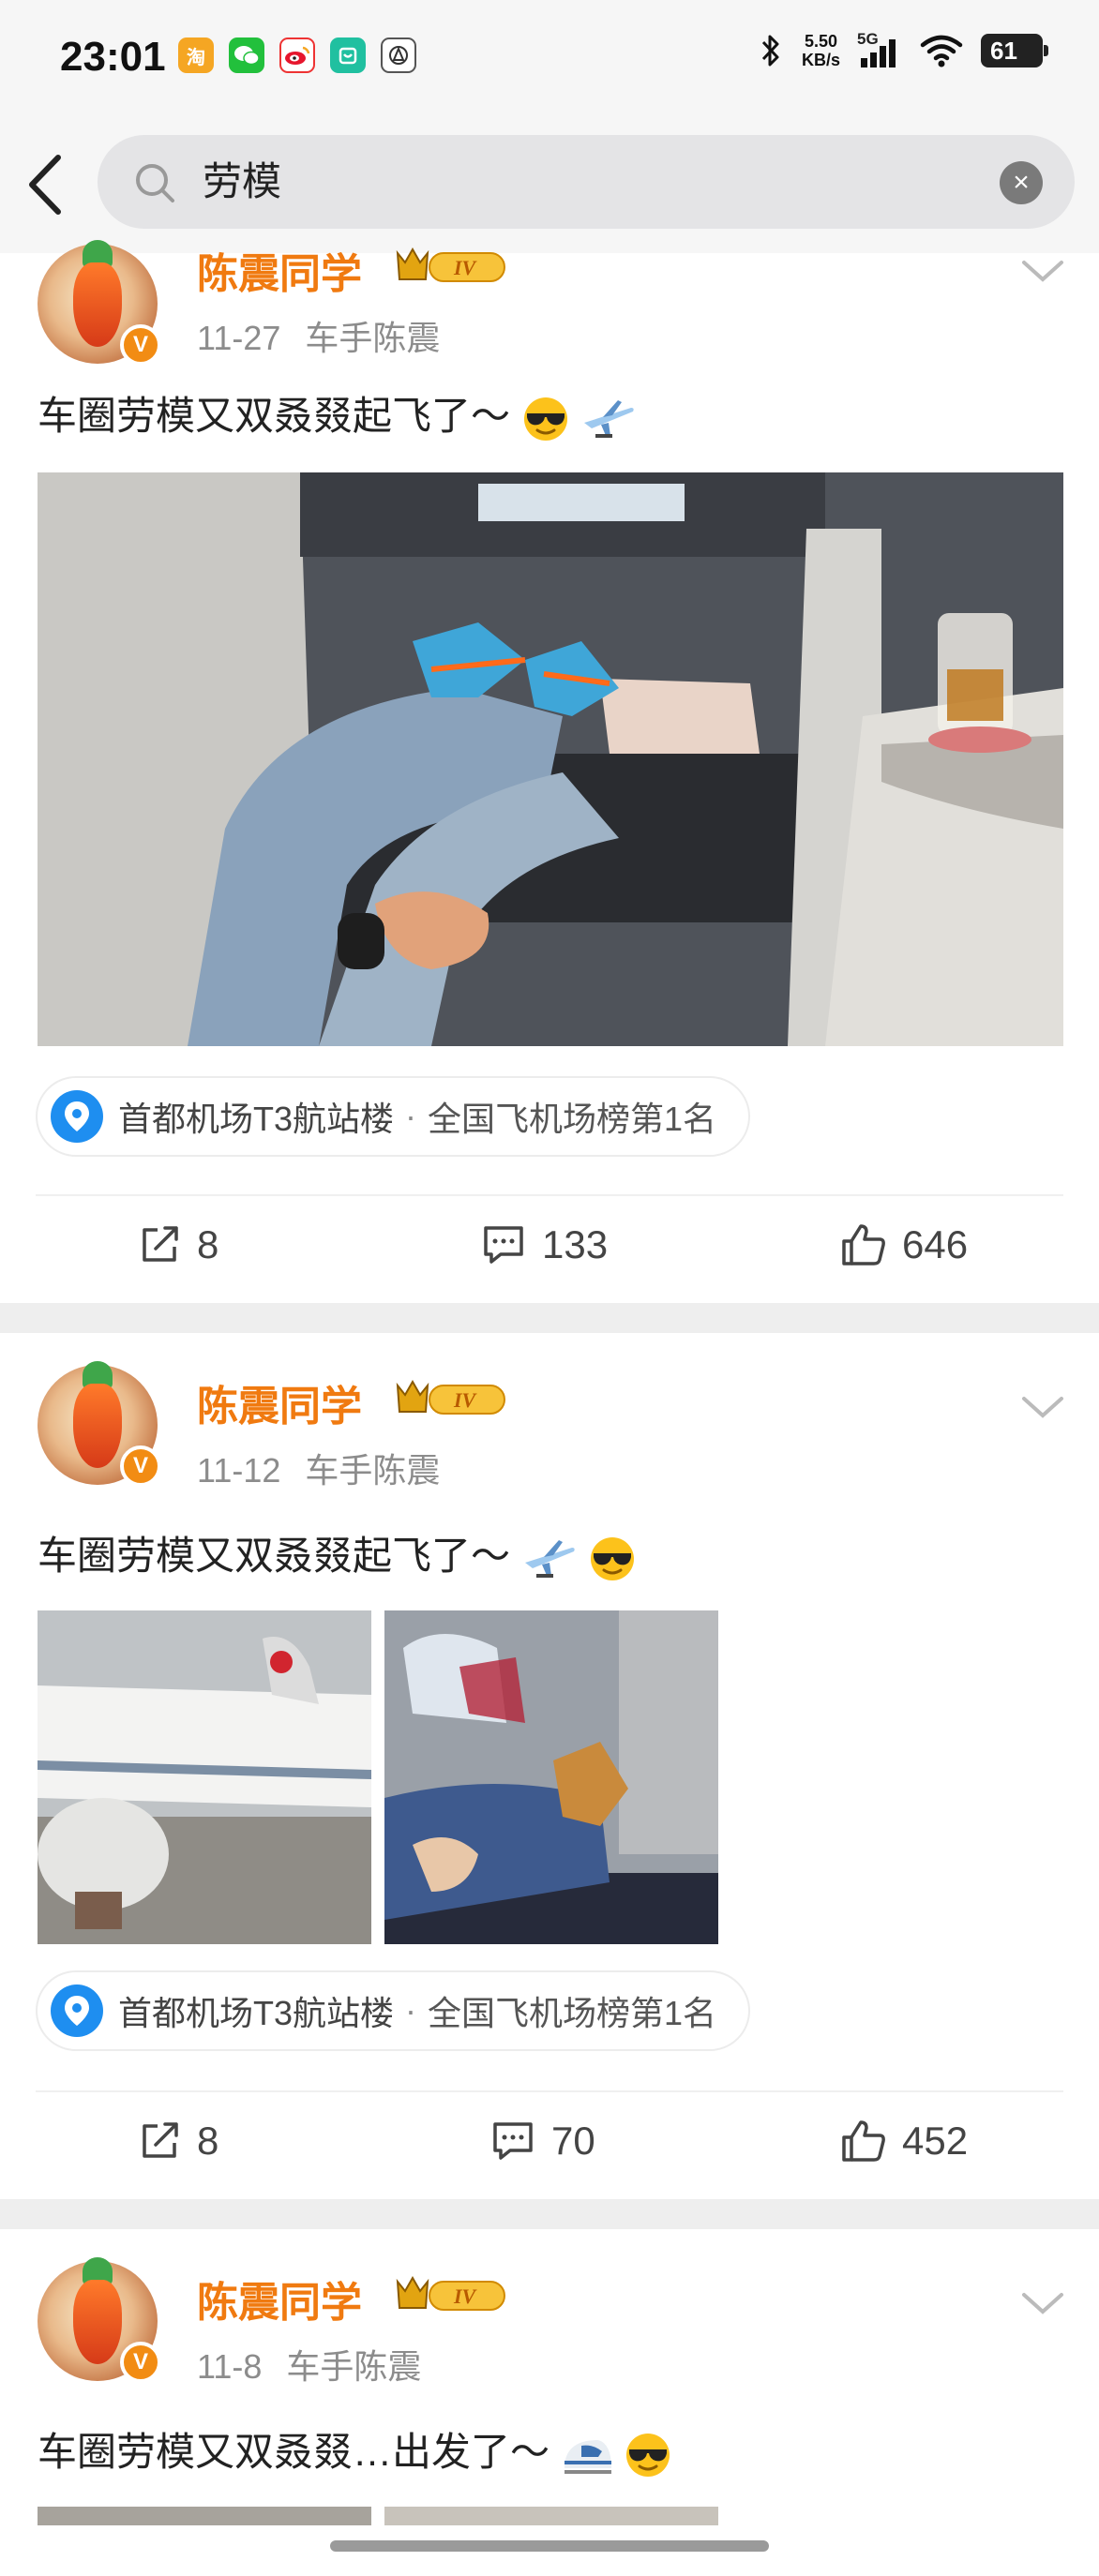 The width and height of the screenshot is (1099, 2576). I want to click on home-indicator, so click(549, 2546).